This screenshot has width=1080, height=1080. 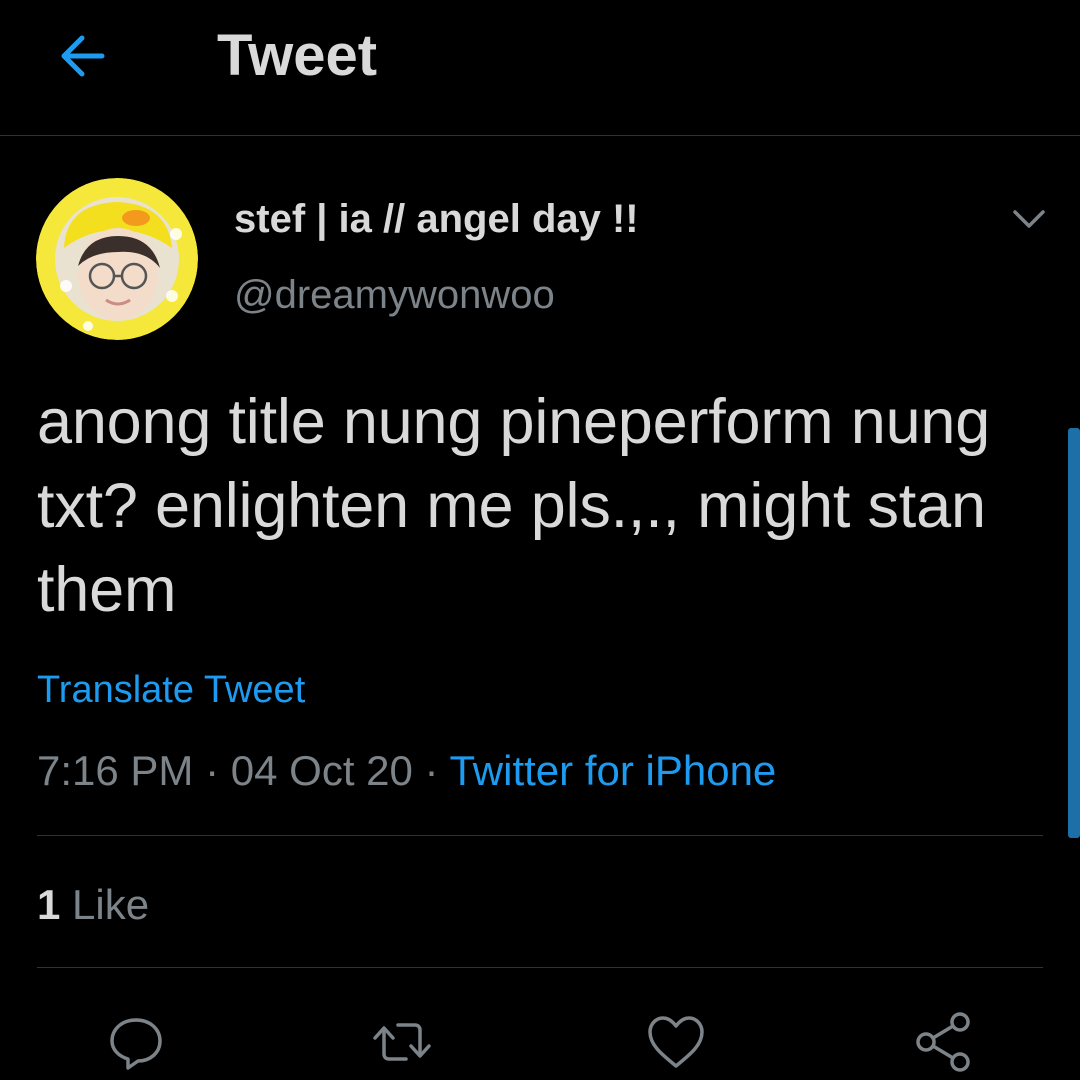 I want to click on chevron-down-icon, so click(x=1029, y=219).